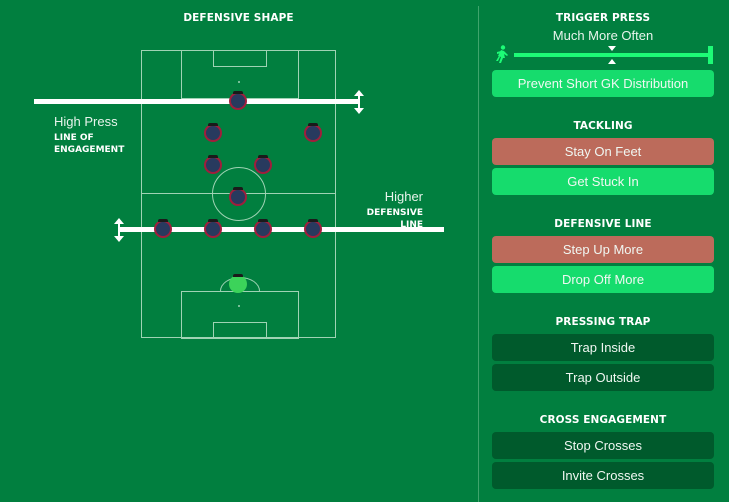 The height and width of the screenshot is (502, 729). Describe the element at coordinates (263, 228) in the screenshot. I see `player-cb-right` at that location.